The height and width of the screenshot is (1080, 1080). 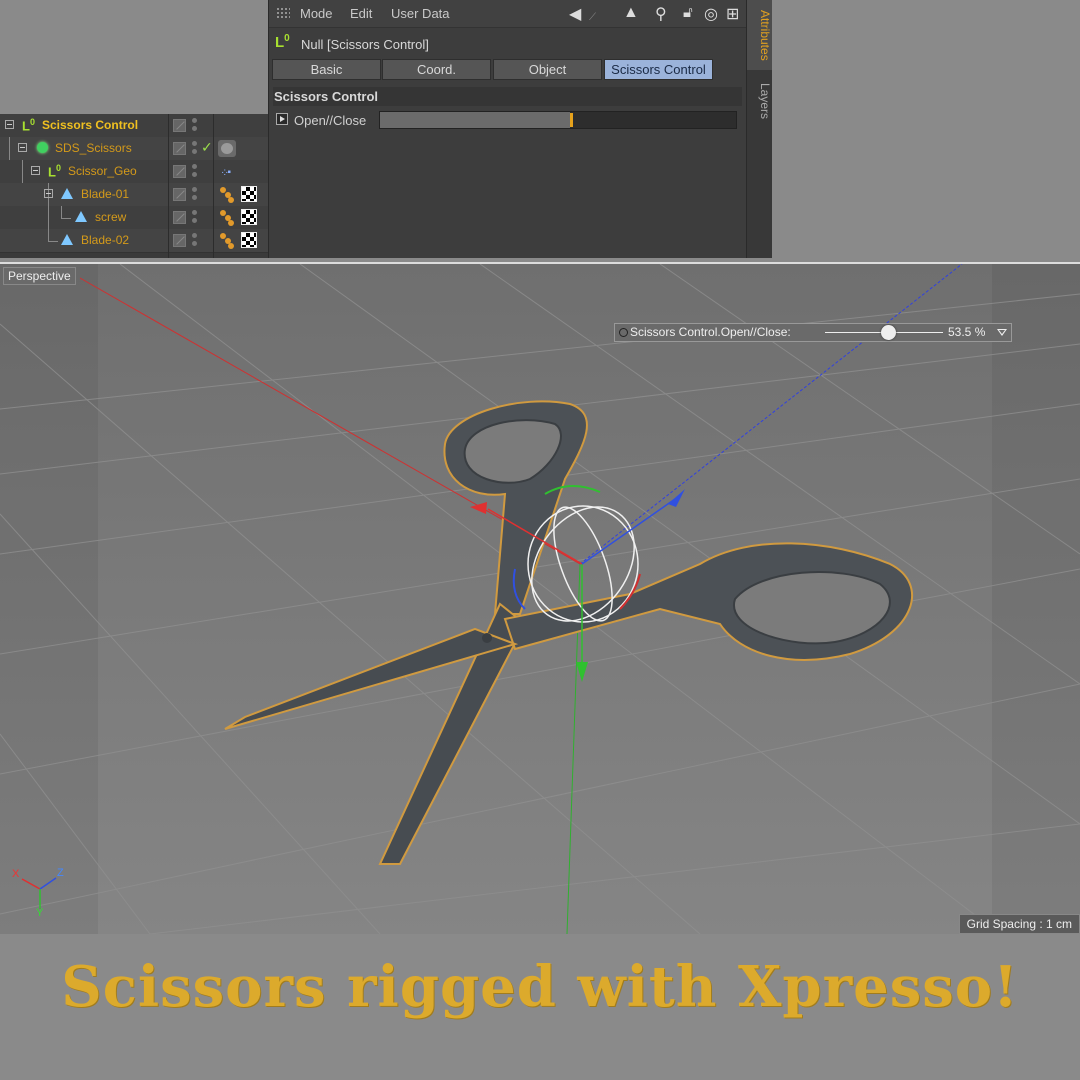 I want to click on menu-edit: Edit, so click(x=361, y=13).